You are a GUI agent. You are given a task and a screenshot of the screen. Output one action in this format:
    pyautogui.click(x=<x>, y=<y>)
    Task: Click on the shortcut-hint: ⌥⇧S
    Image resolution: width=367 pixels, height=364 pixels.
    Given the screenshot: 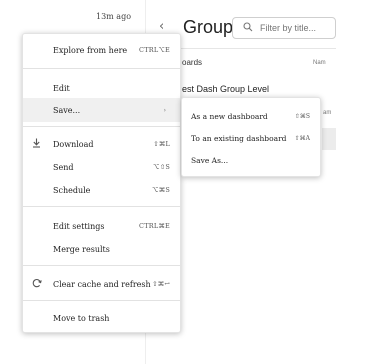 What is the action you would take?
    pyautogui.click(x=161, y=167)
    